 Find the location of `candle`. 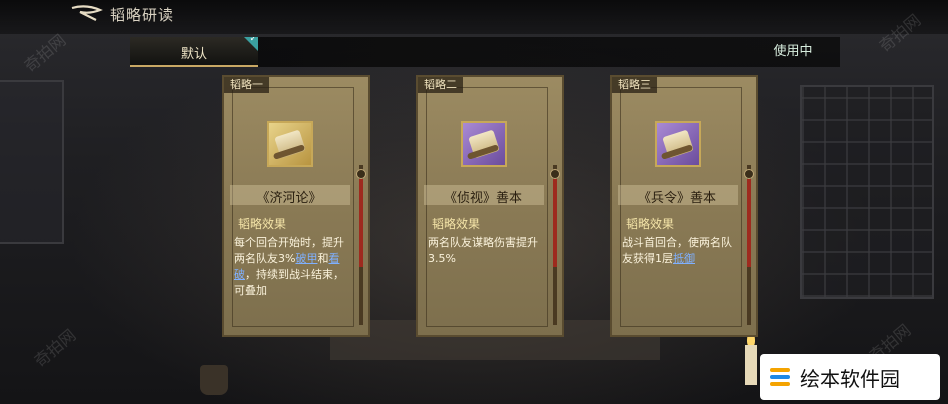

candle is located at coordinates (751, 365).